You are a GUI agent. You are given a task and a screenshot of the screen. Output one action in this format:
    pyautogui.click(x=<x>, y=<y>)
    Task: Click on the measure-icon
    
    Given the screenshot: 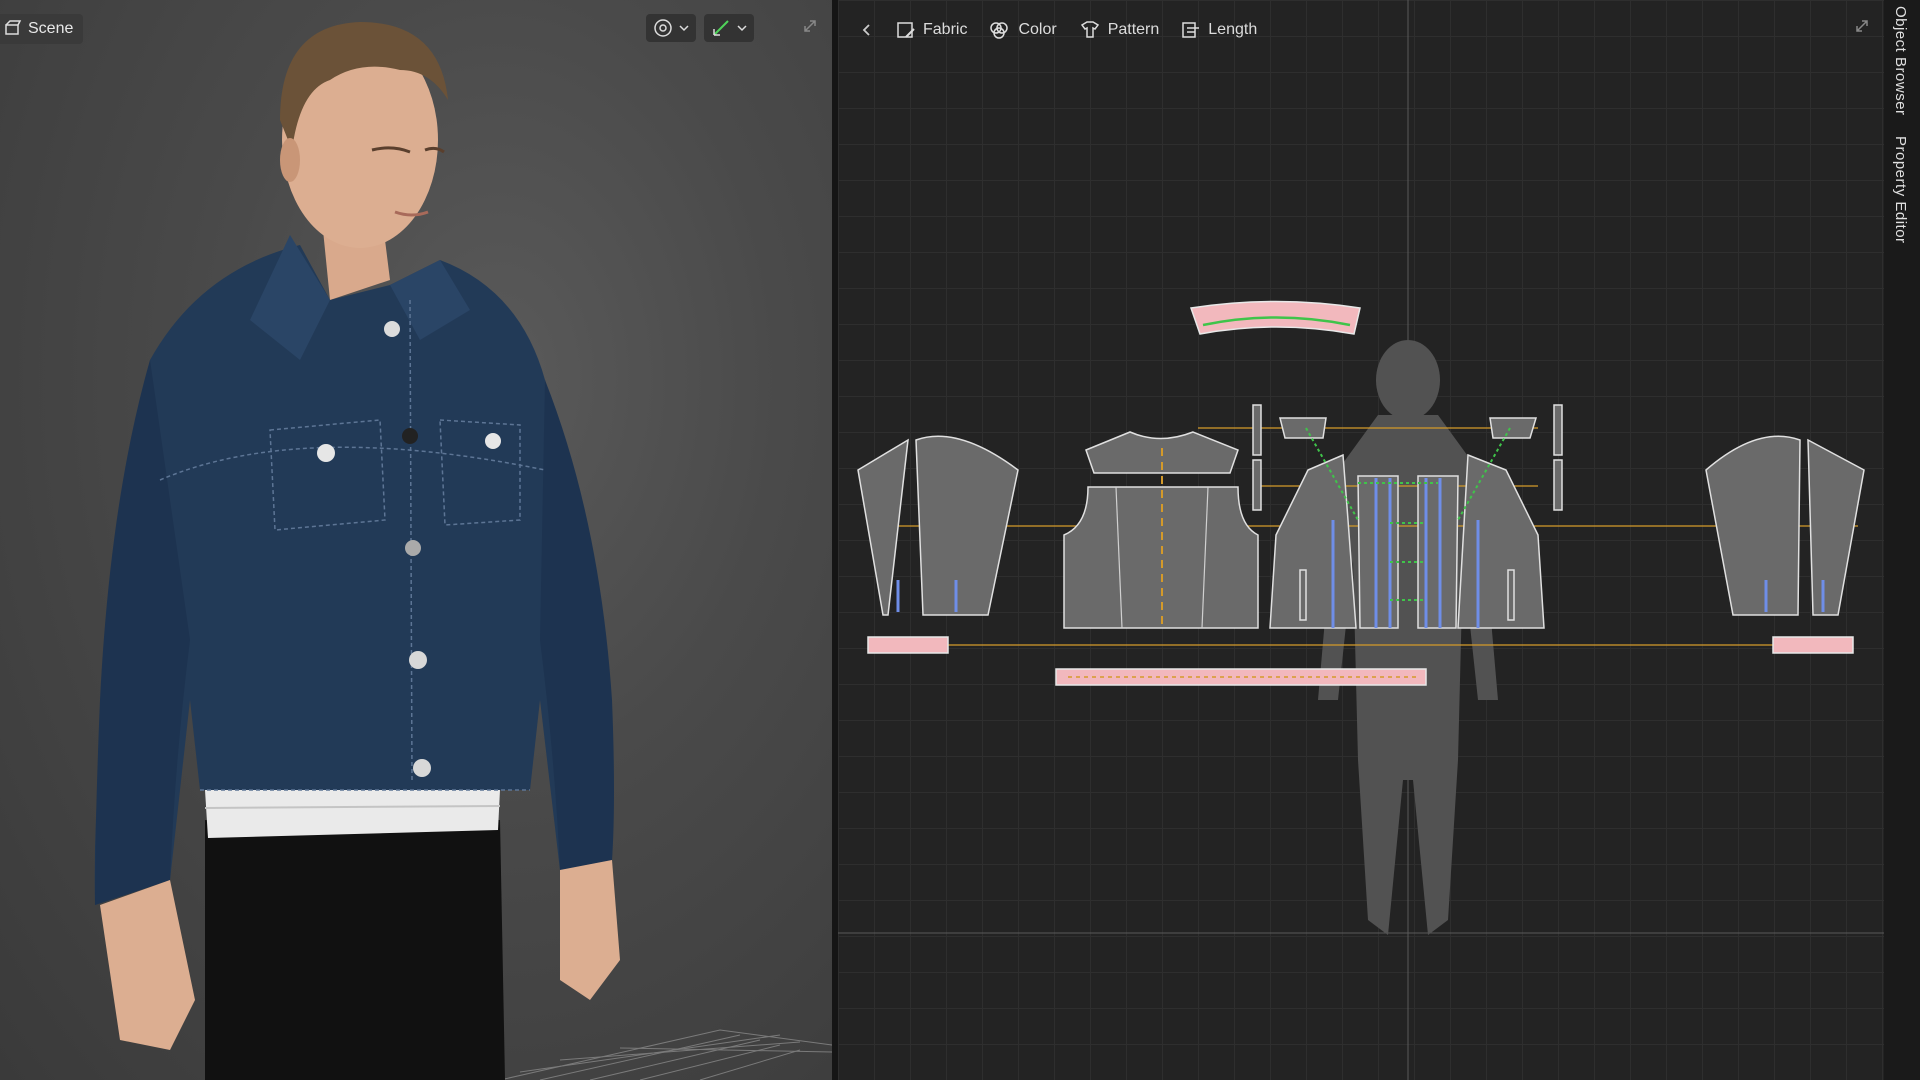 What is the action you would take?
    pyautogui.click(x=721, y=28)
    